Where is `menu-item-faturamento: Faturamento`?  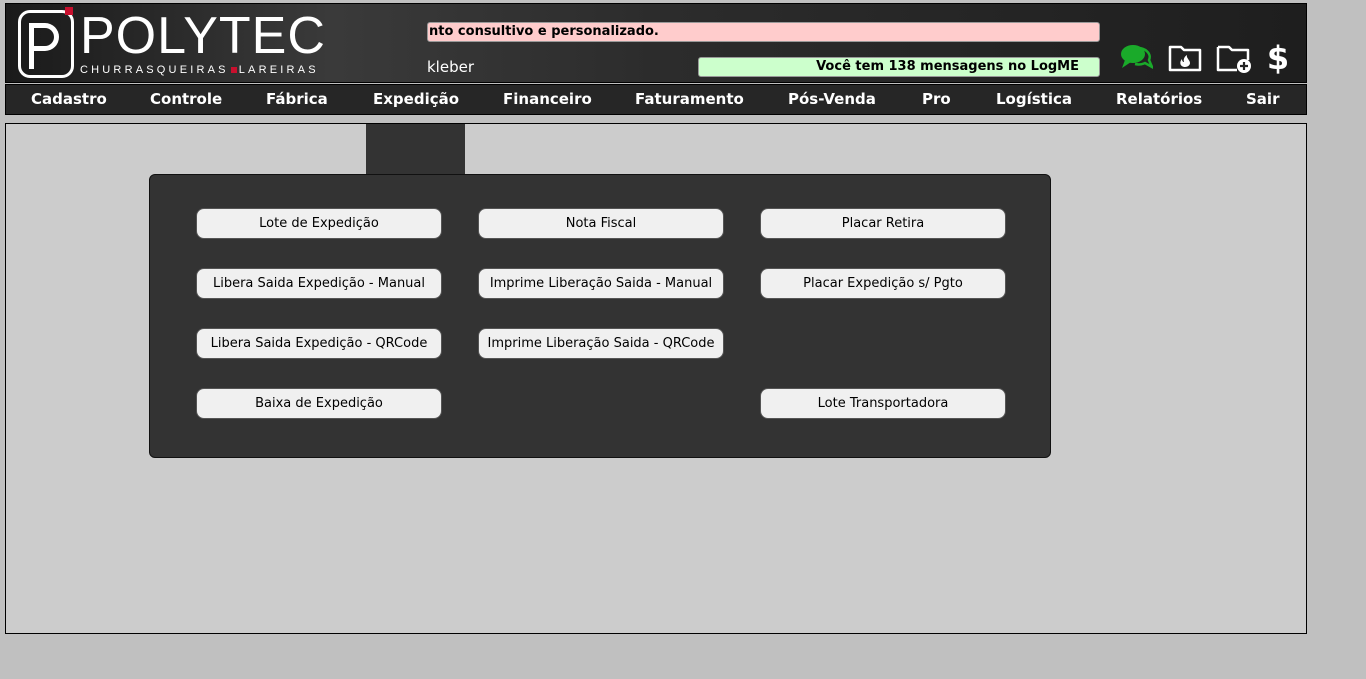
menu-item-faturamento: Faturamento is located at coordinates (689, 99).